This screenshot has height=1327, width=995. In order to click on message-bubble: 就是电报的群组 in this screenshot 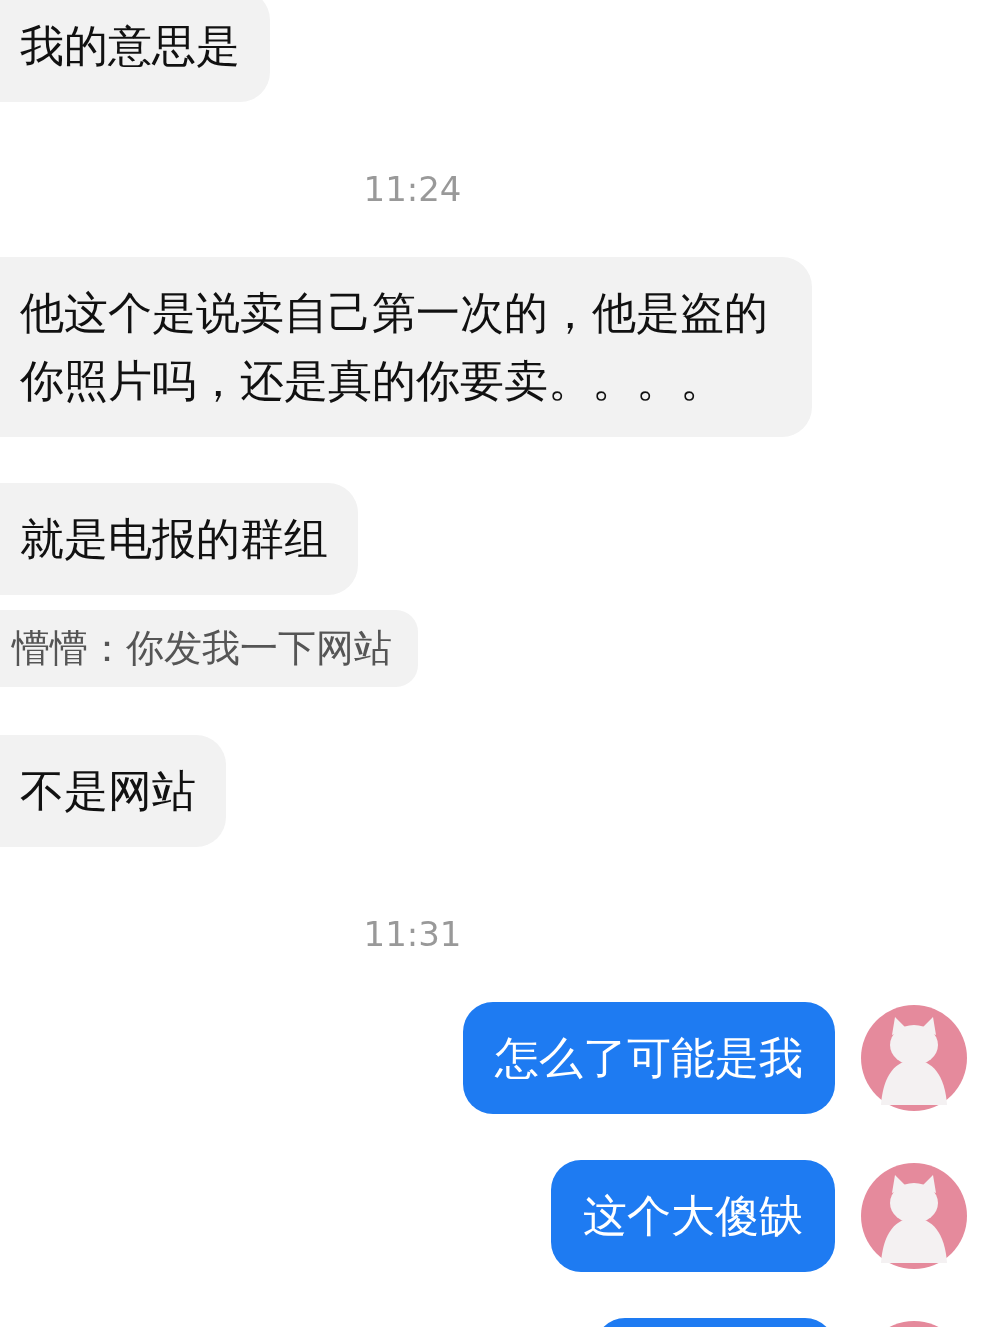, I will do `click(179, 539)`.